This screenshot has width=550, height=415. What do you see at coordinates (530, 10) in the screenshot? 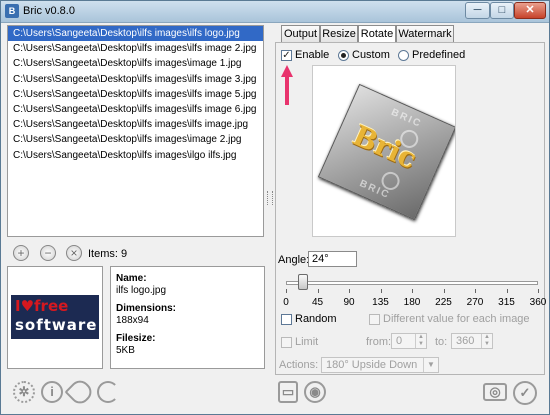
I see `close-button: ✕` at bounding box center [530, 10].